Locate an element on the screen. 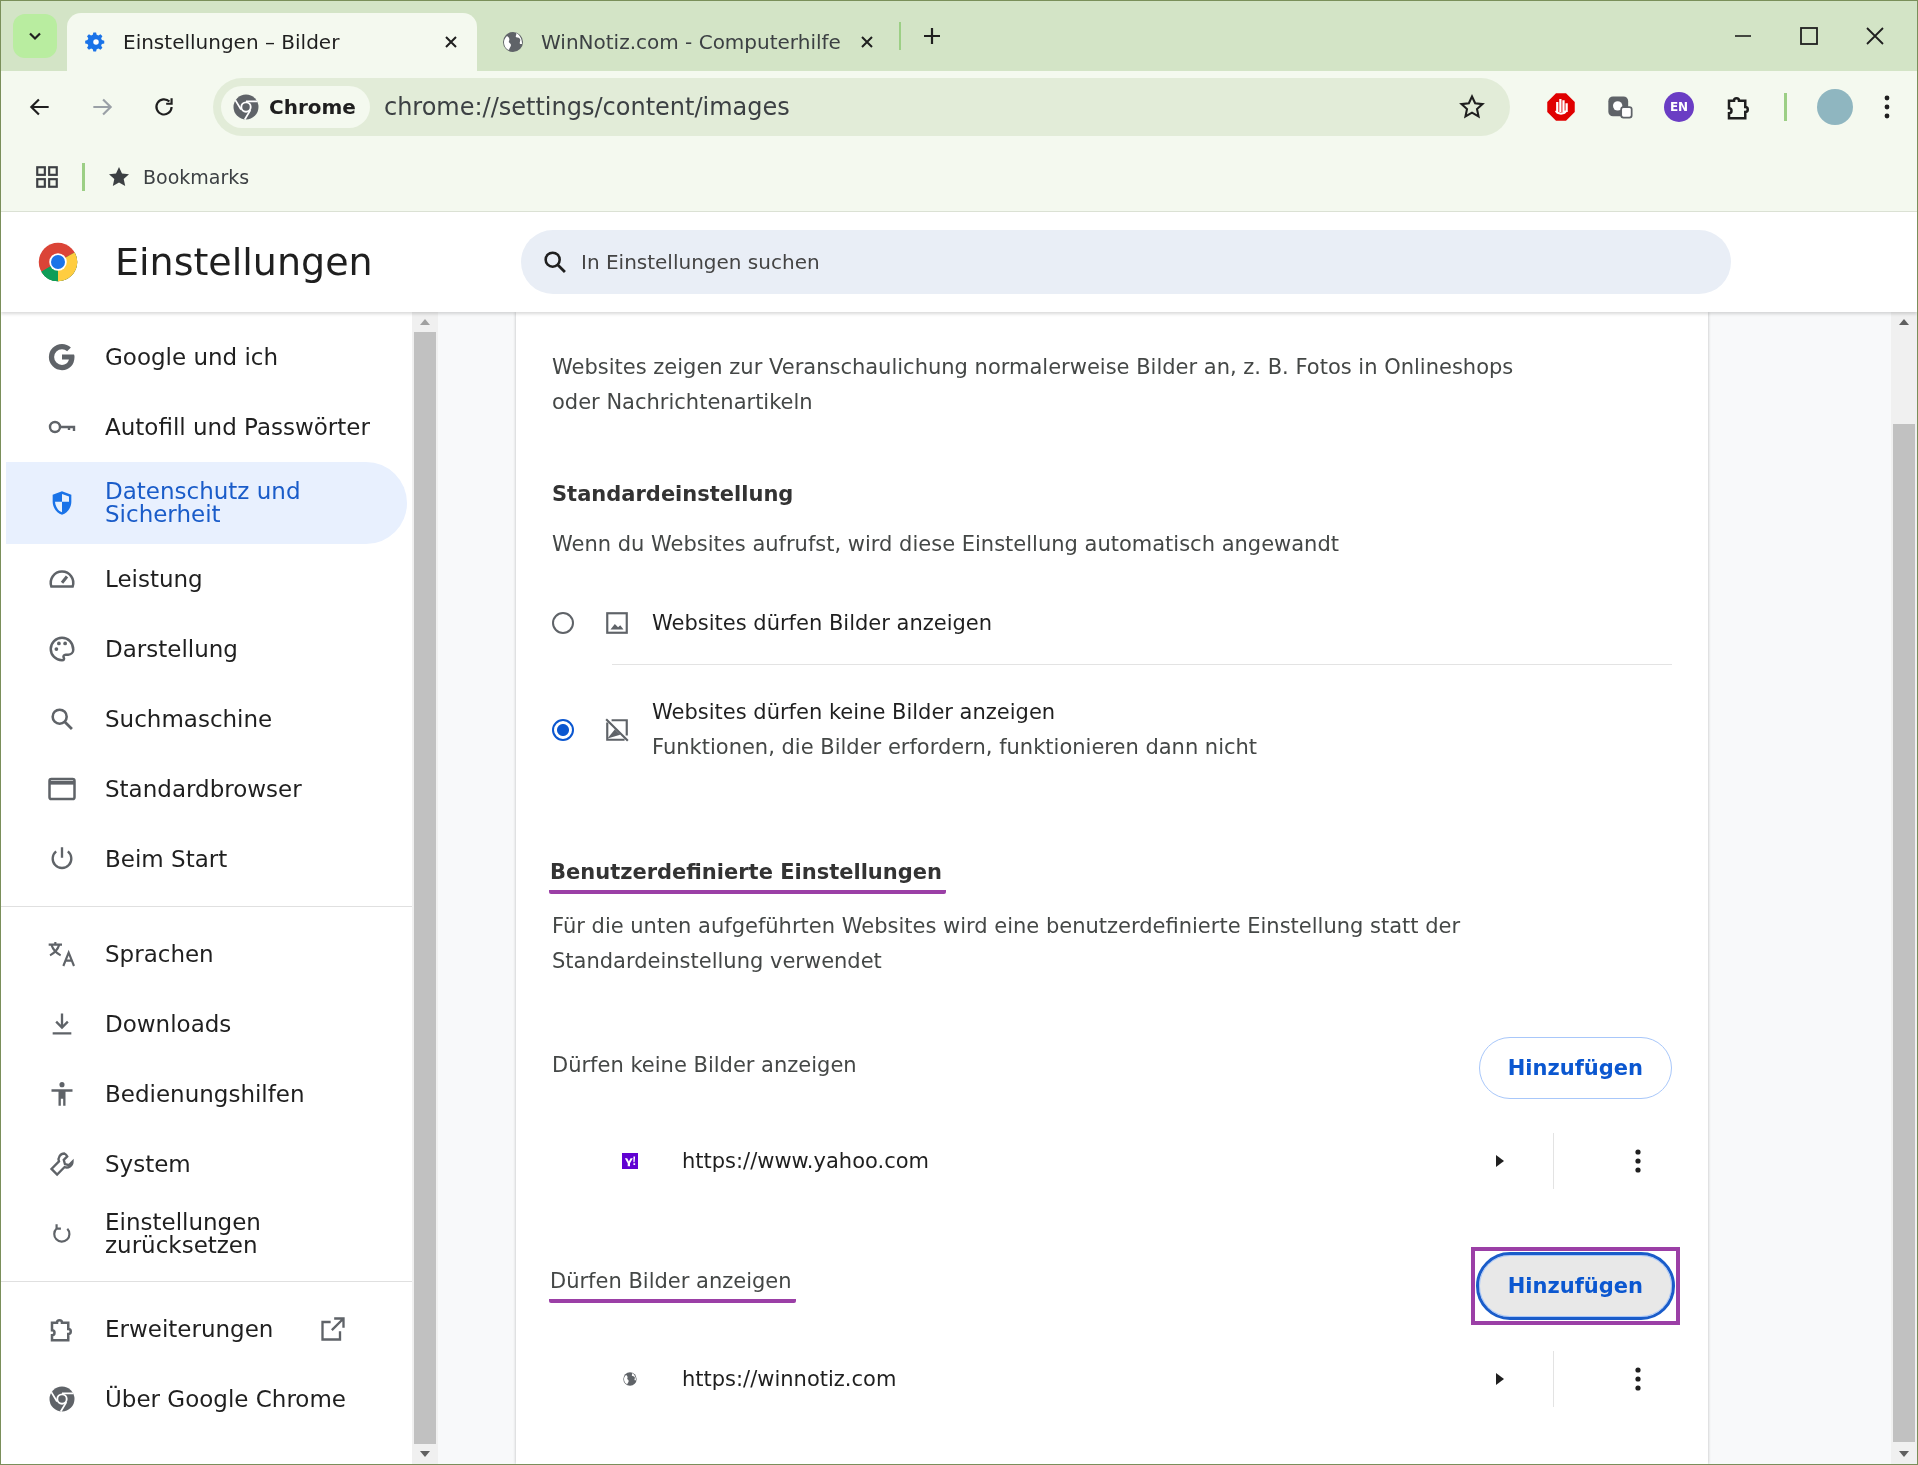 The image size is (1918, 1465). list-heading: Dürfen keine Bilder anzeigen is located at coordinates (704, 1066).